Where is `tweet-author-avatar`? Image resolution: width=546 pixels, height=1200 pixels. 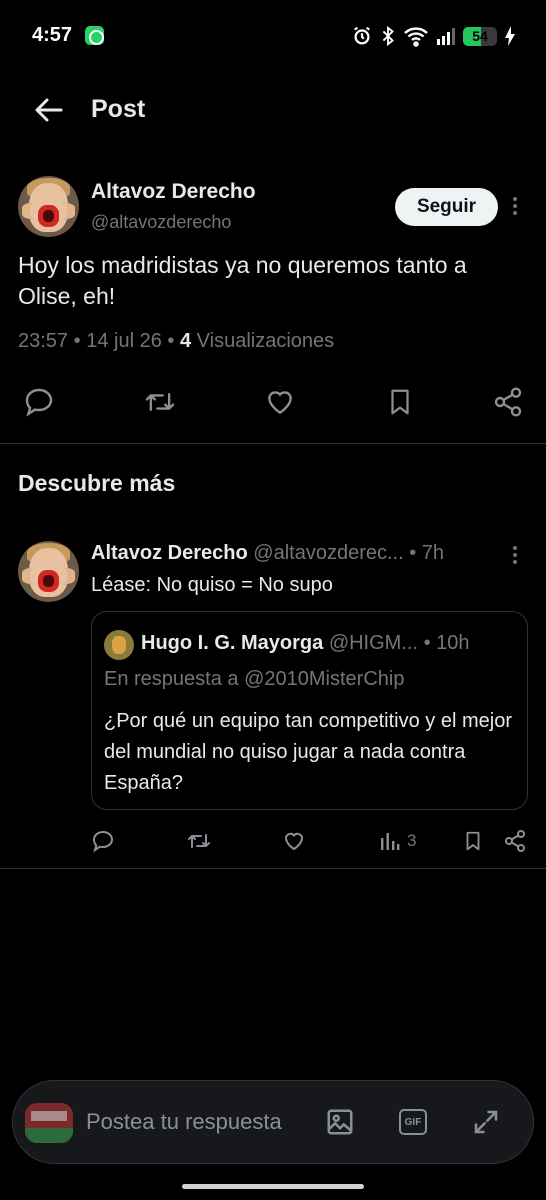
tweet-author-avatar is located at coordinates (48, 571).